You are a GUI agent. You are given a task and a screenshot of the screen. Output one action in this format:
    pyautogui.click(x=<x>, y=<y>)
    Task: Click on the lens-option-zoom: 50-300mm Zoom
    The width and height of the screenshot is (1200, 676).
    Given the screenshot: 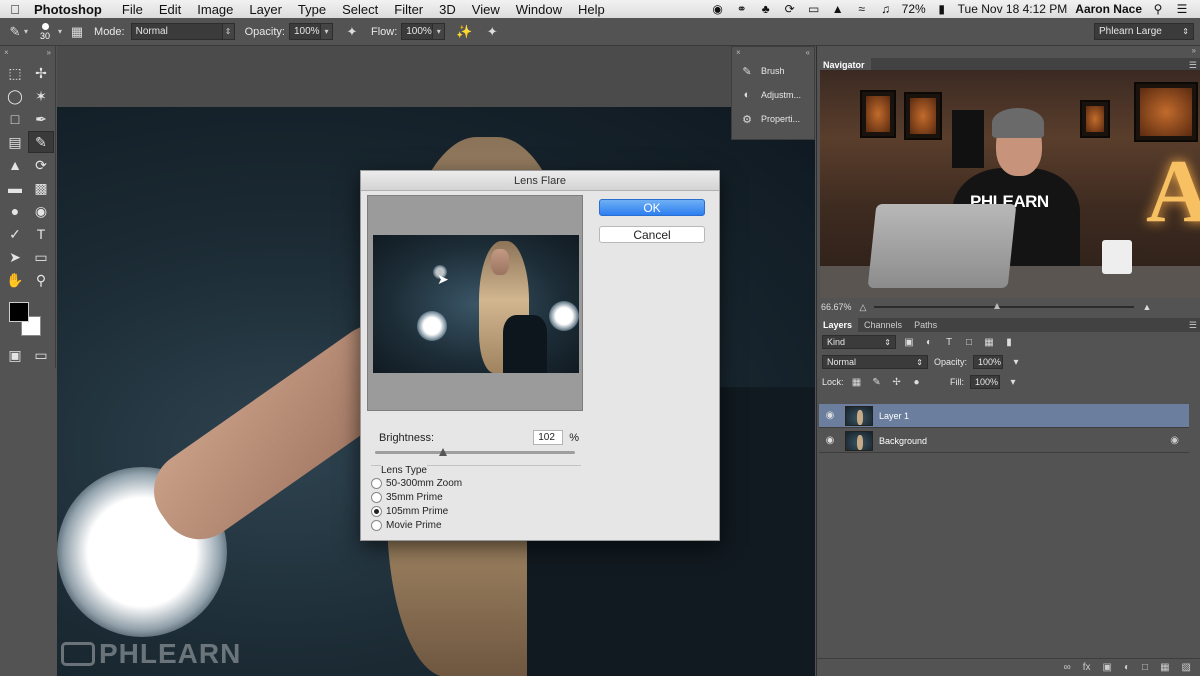 What is the action you would take?
    pyautogui.click(x=416, y=483)
    